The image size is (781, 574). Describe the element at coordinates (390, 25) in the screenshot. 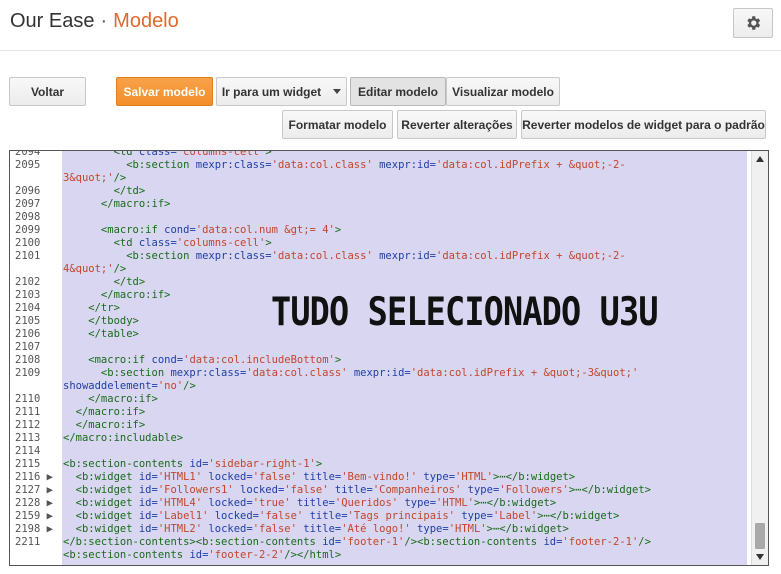

I see `top-header: Our Ease · Modelo` at that location.